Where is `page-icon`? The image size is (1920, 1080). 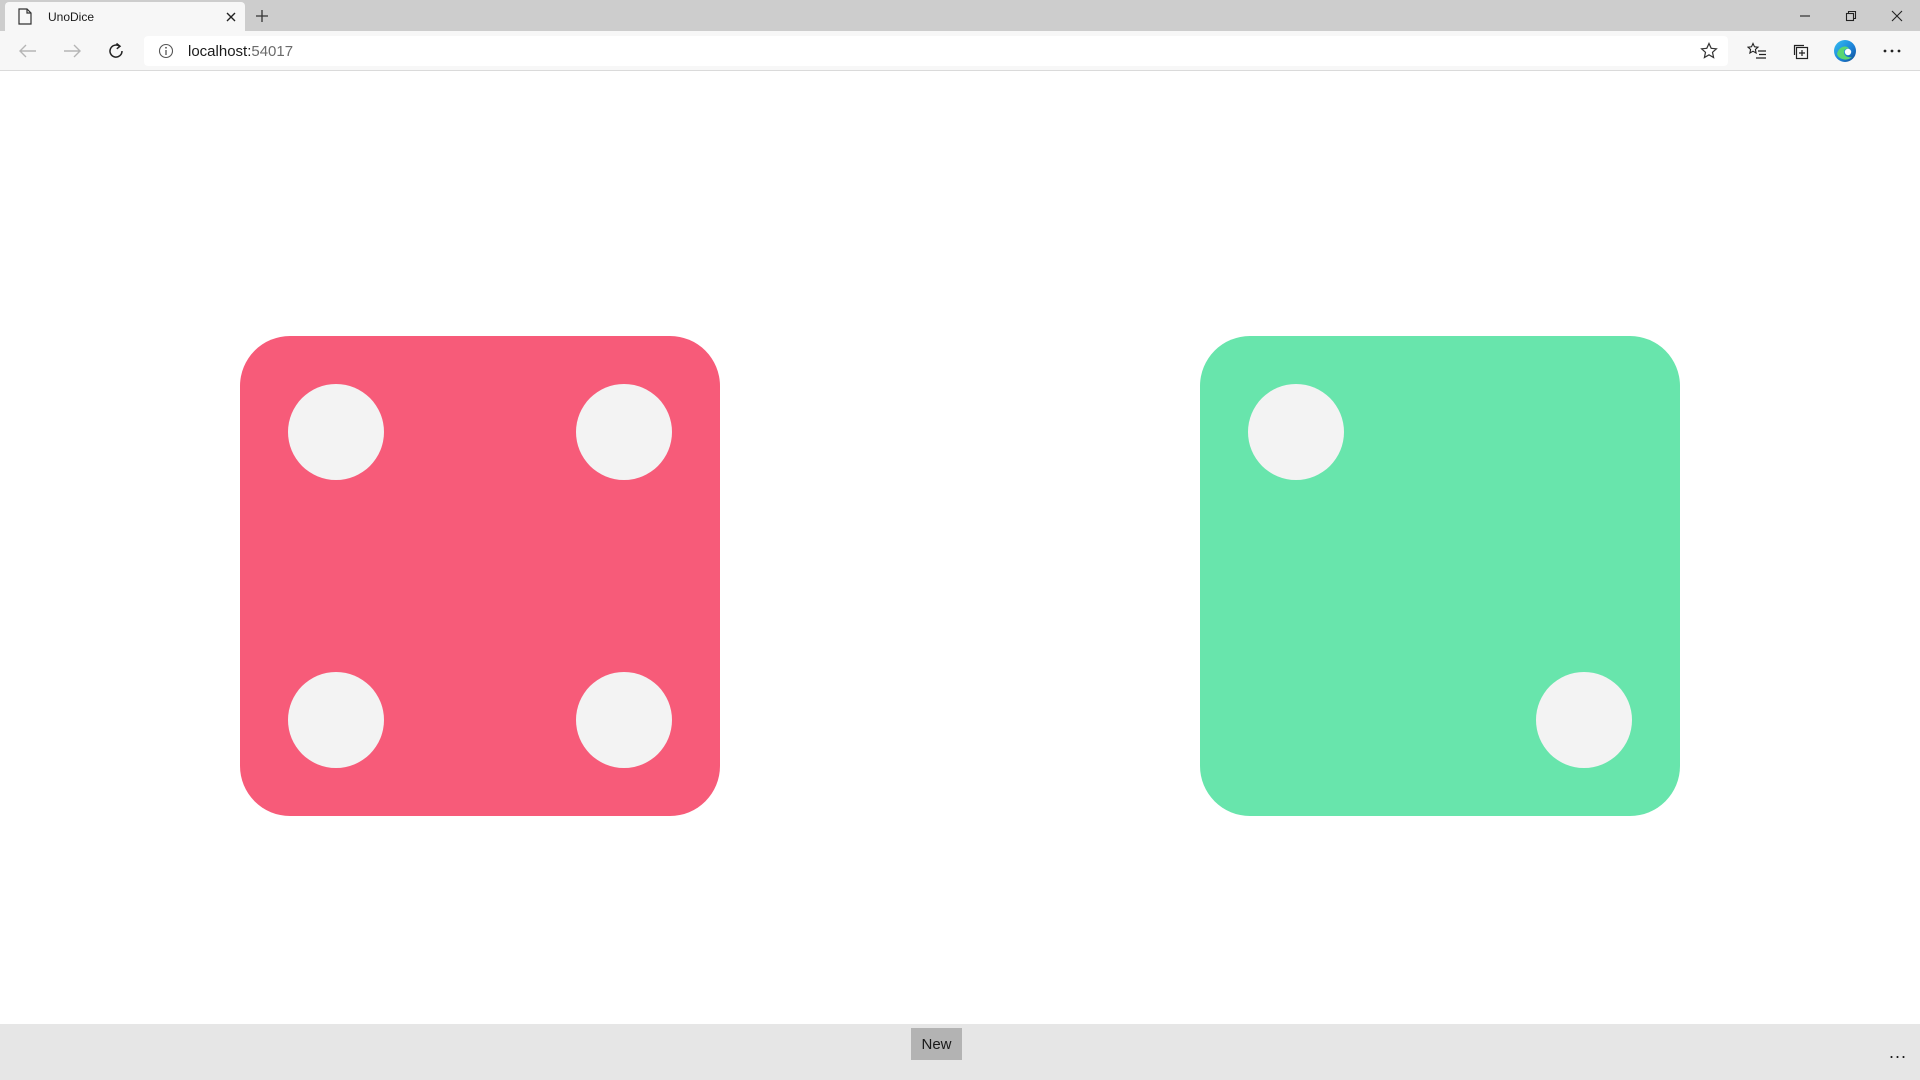 page-icon is located at coordinates (25, 16).